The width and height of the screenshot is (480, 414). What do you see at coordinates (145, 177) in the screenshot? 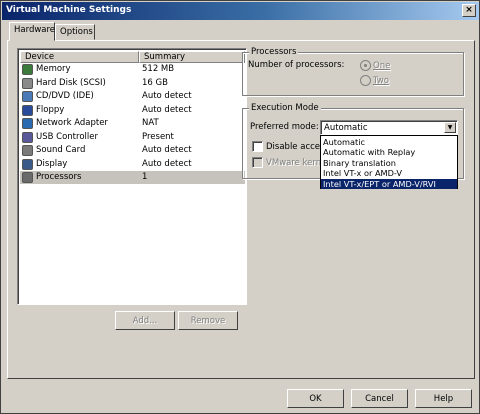
I see `device-summary: 1` at bounding box center [145, 177].